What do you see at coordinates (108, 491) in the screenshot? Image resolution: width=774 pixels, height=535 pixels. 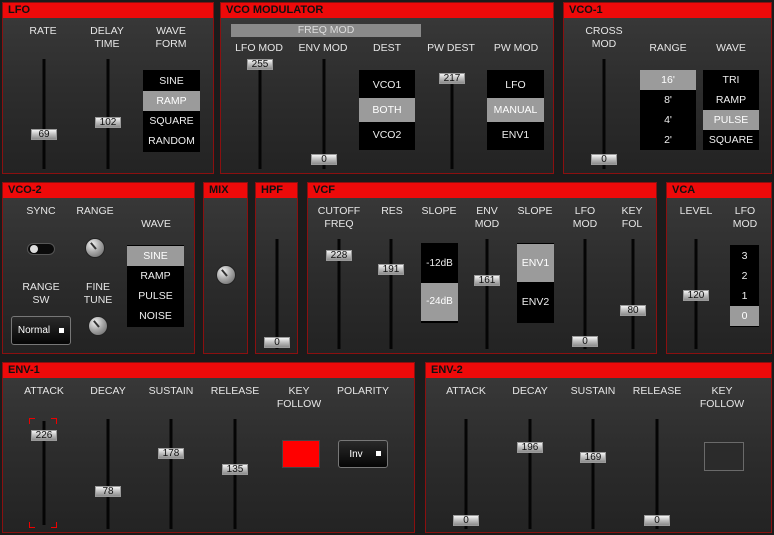 I see `env1-decay-thumb: 78` at bounding box center [108, 491].